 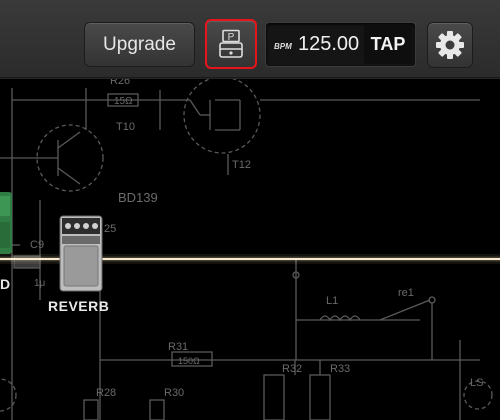 I want to click on schematic-label: 1μ, so click(x=40, y=283).